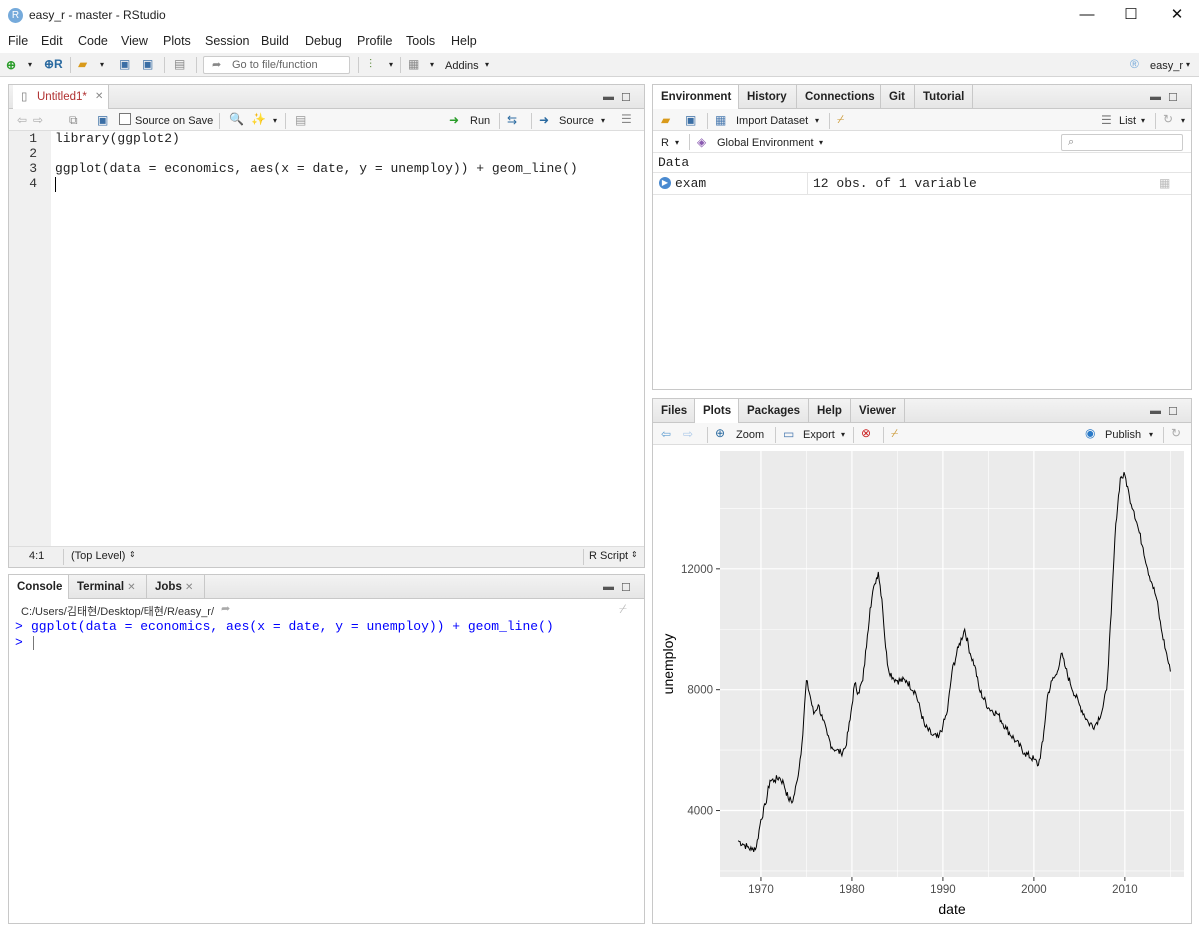 Image resolution: width=1199 pixels, height=936 pixels. What do you see at coordinates (227, 41) in the screenshot?
I see `menu-session: Session` at bounding box center [227, 41].